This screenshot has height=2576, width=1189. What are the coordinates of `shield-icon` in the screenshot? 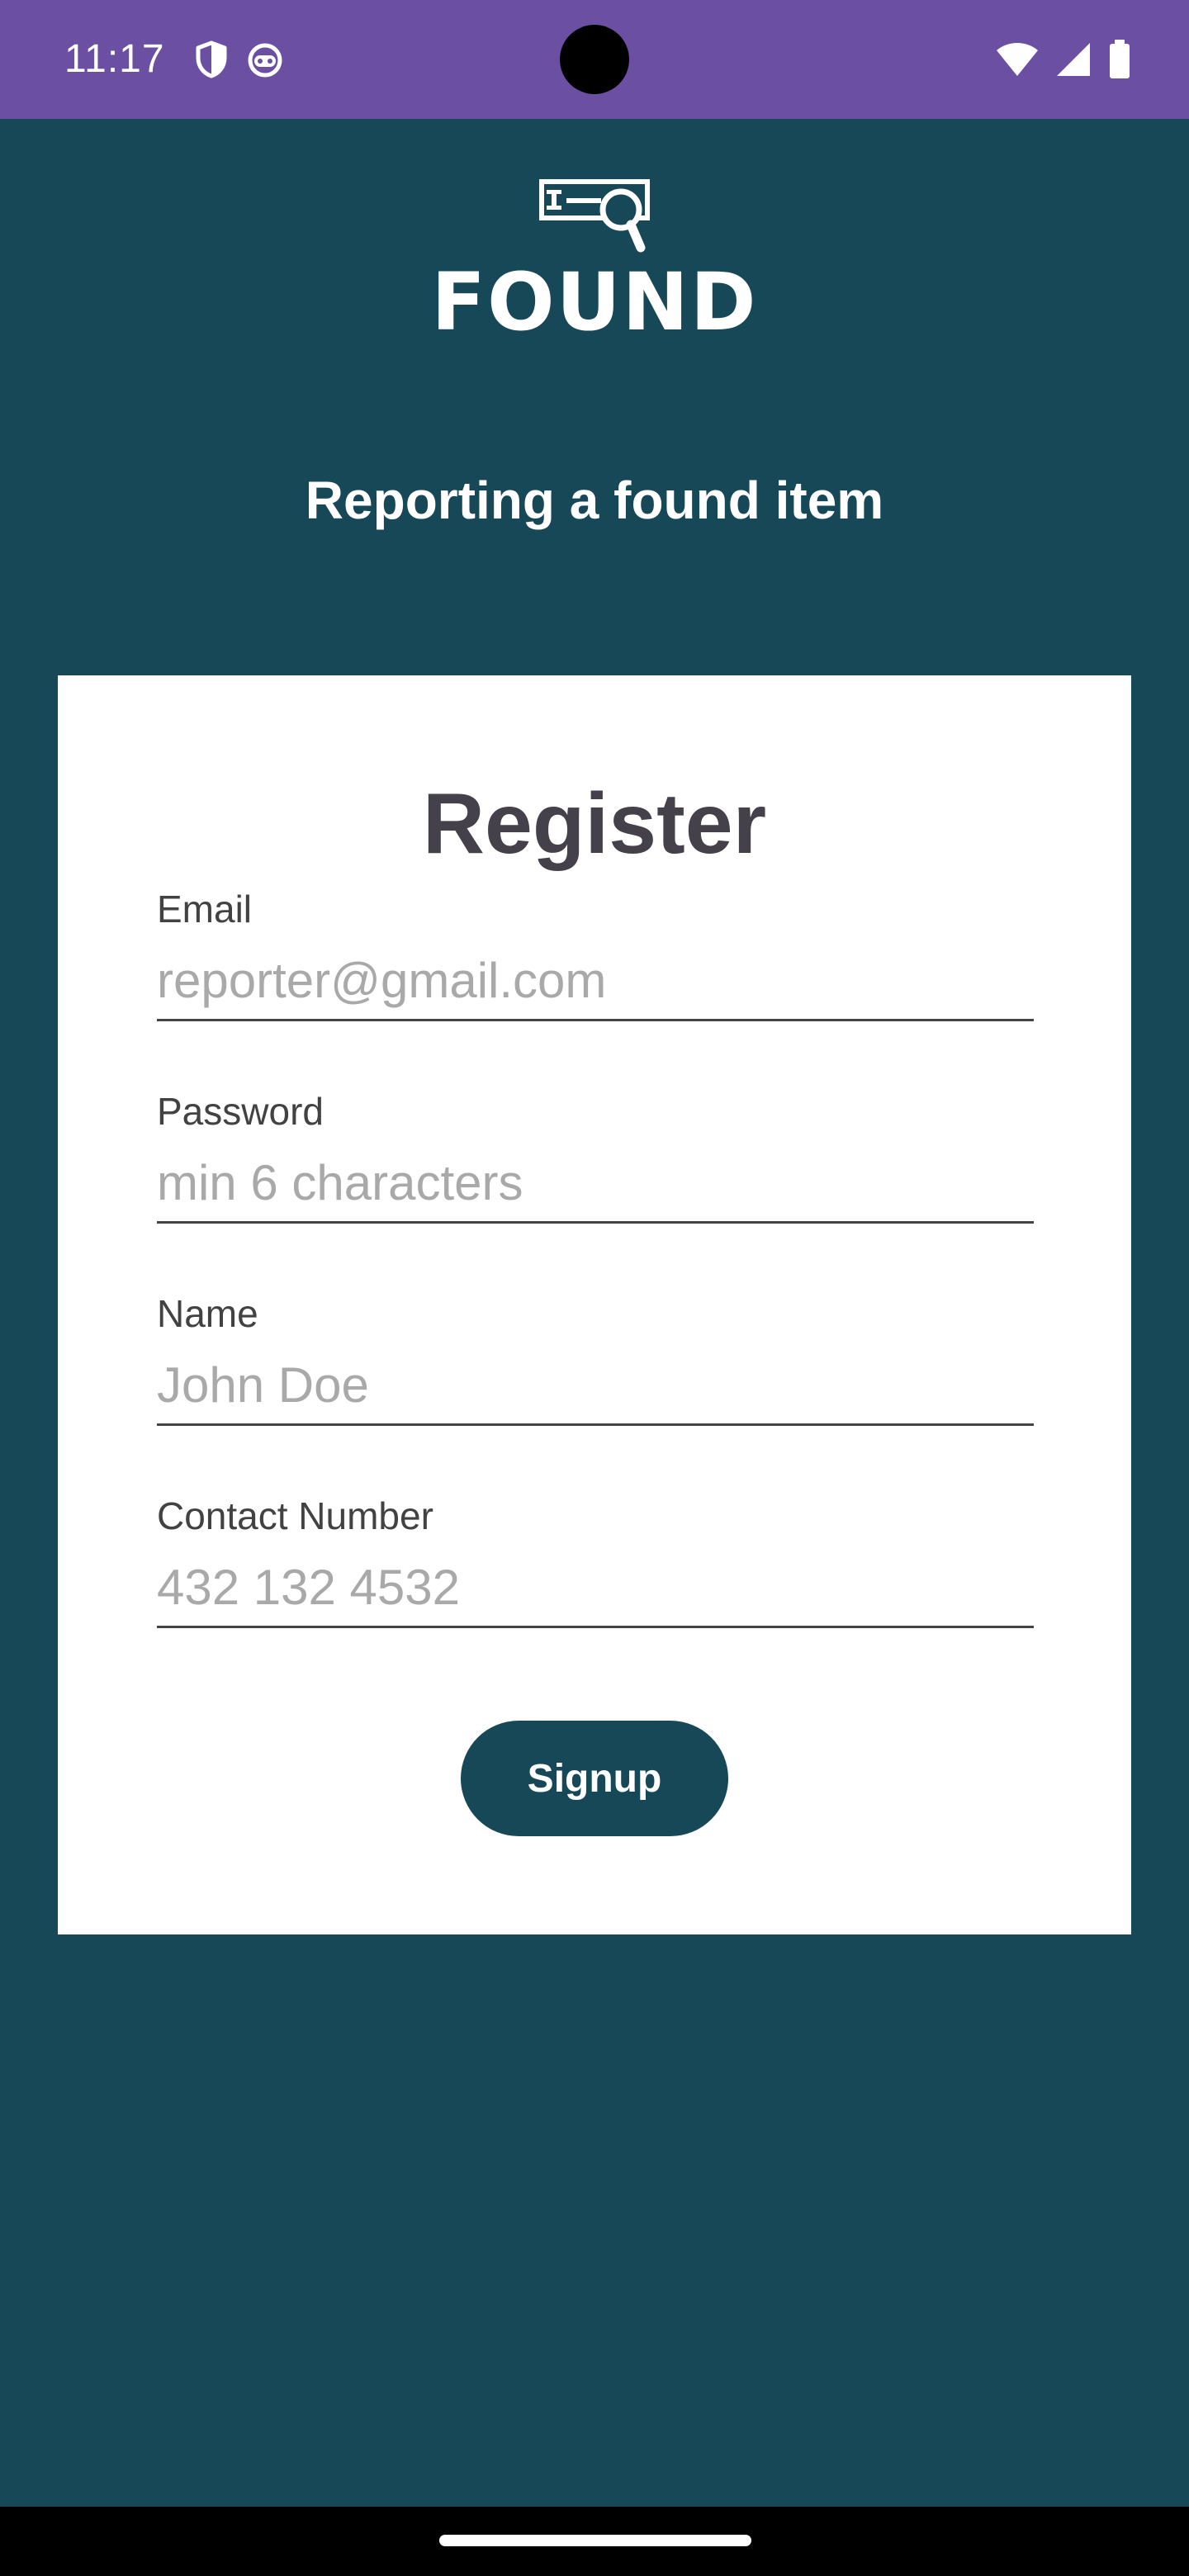 It's located at (211, 59).